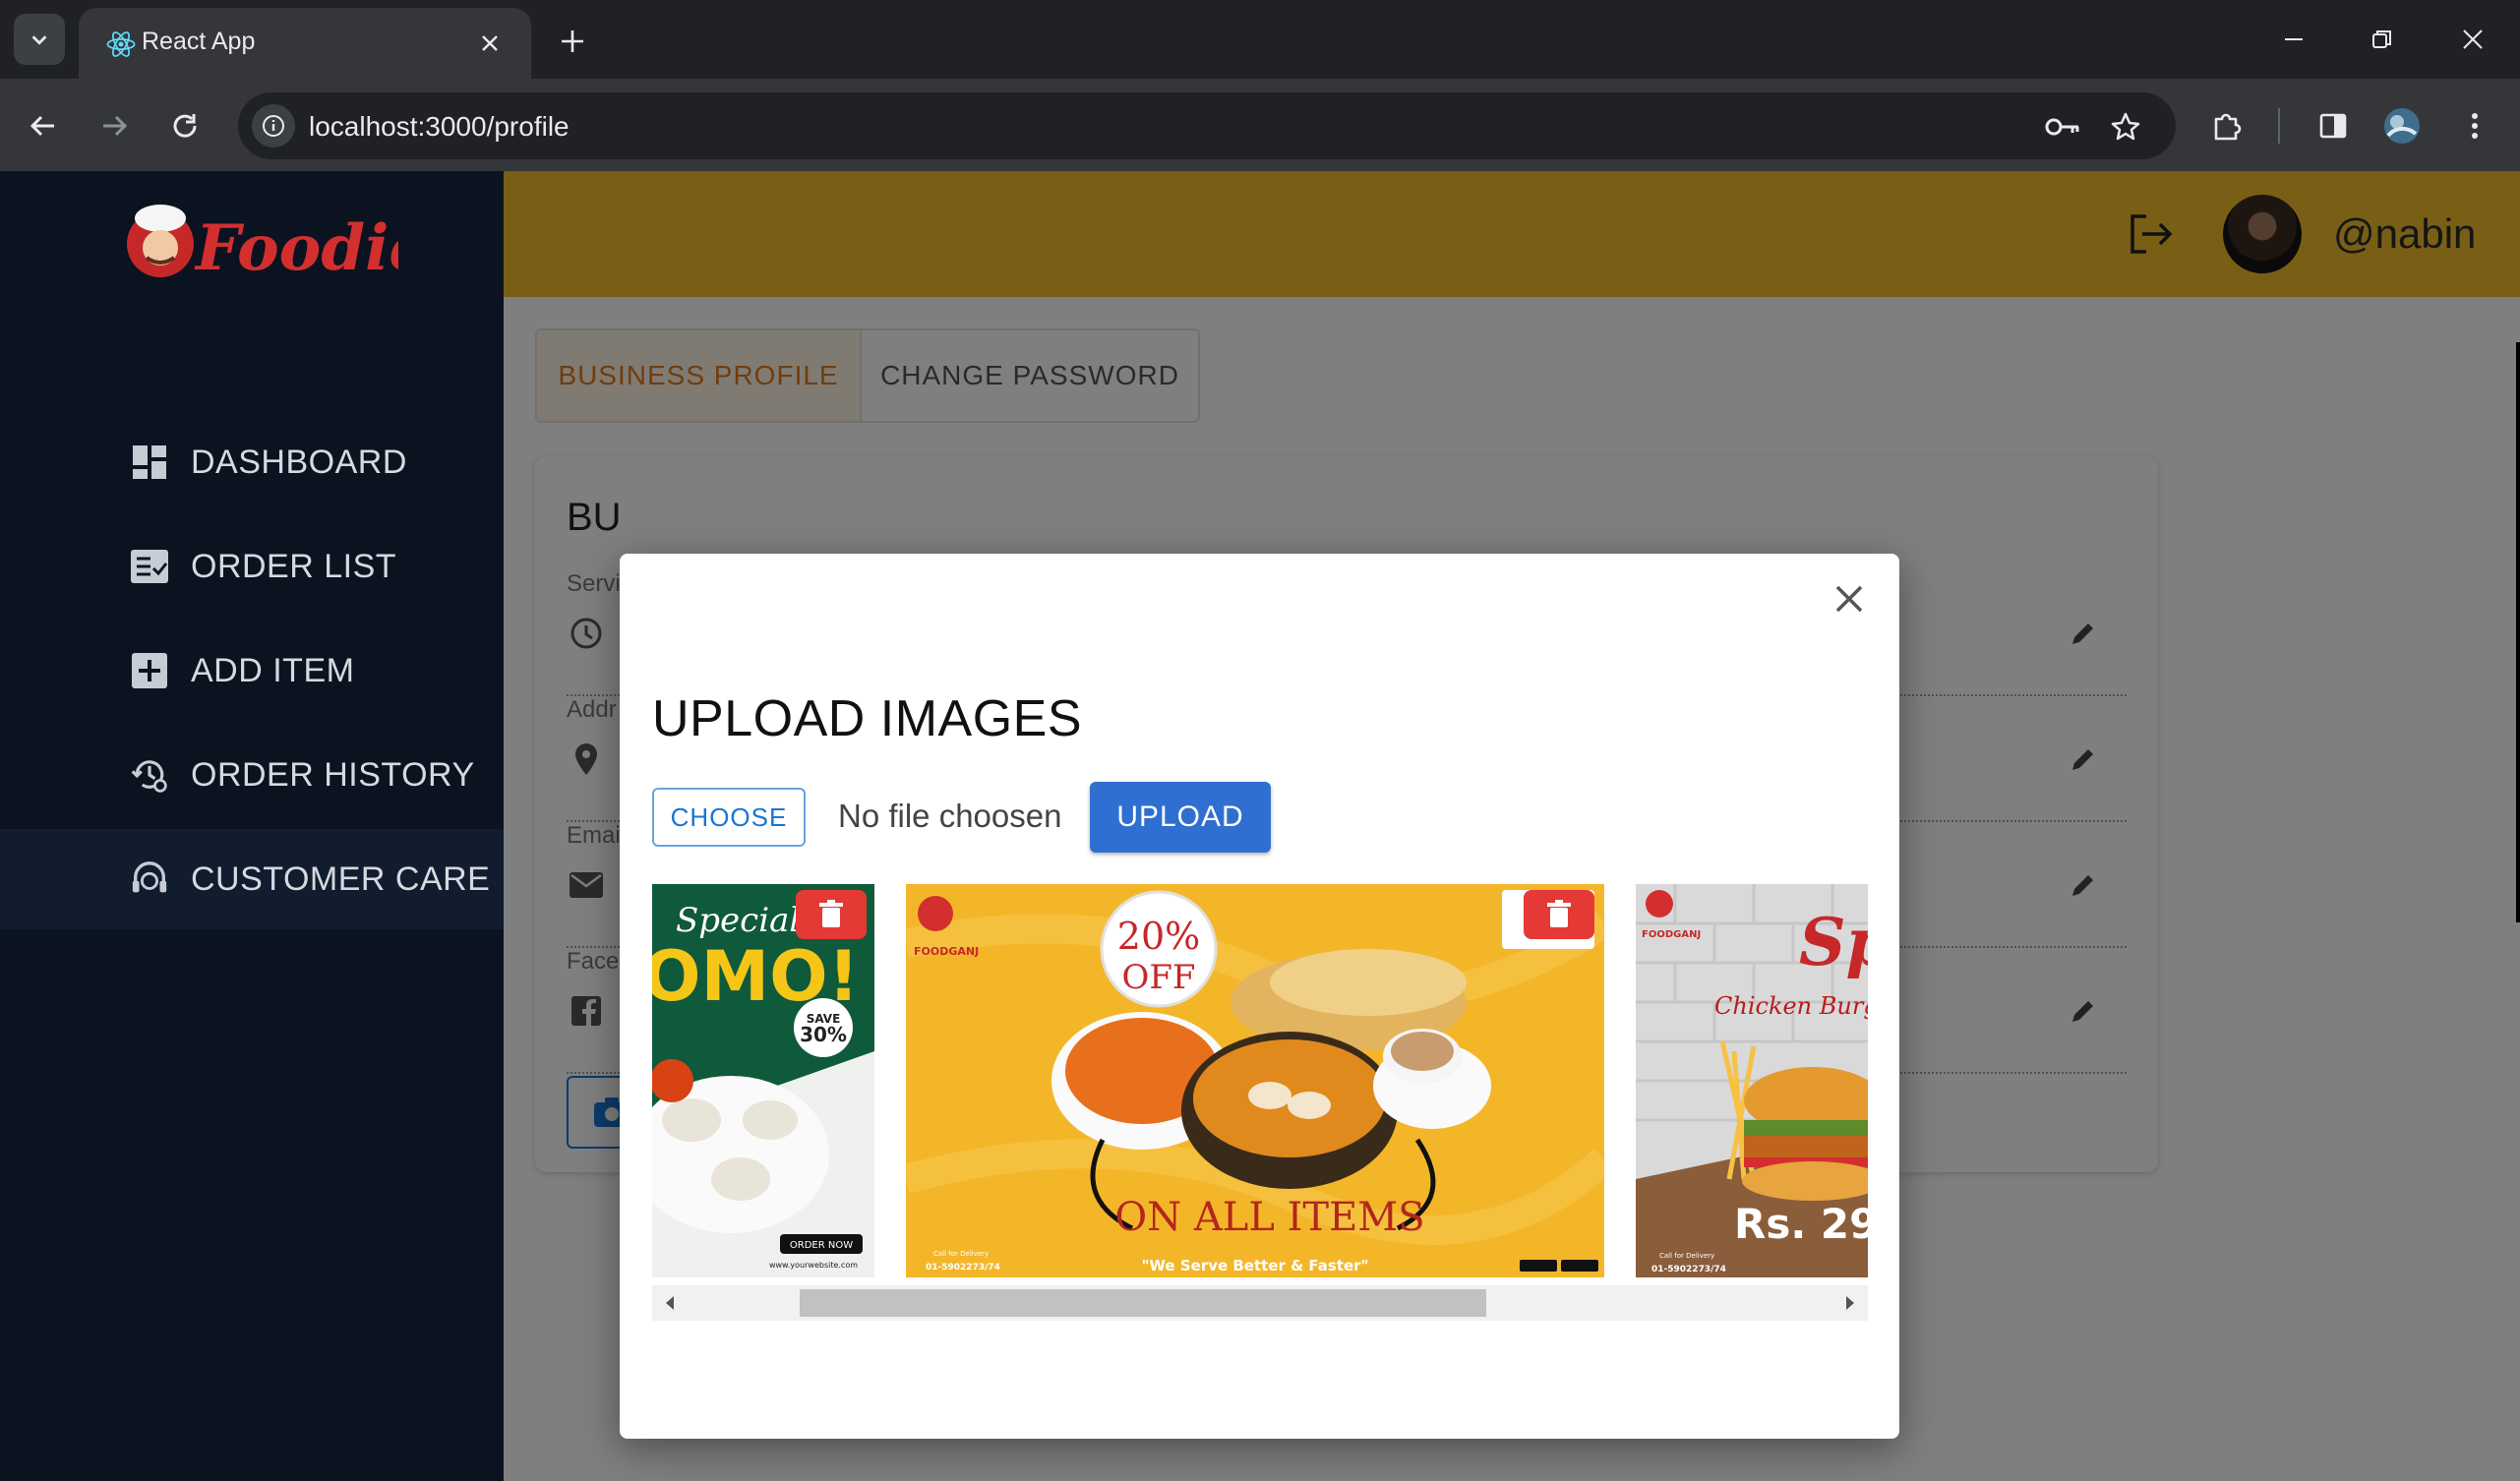  What do you see at coordinates (149, 670) in the screenshot?
I see `add-box-icon` at bounding box center [149, 670].